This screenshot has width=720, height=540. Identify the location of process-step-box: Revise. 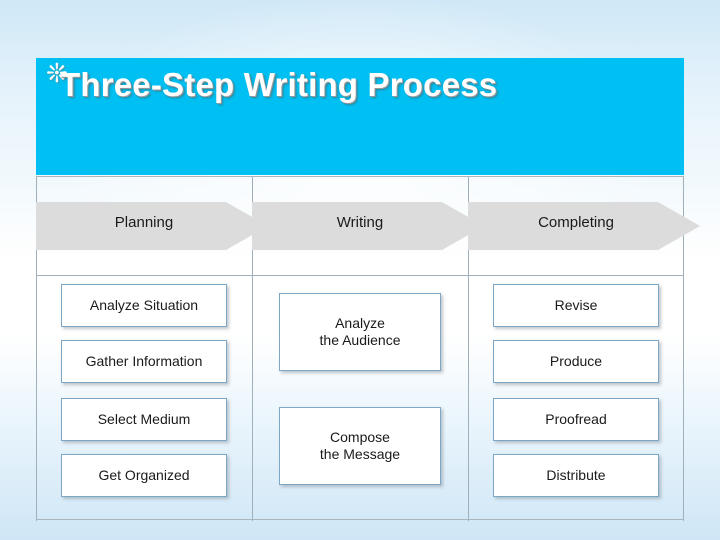
(576, 305).